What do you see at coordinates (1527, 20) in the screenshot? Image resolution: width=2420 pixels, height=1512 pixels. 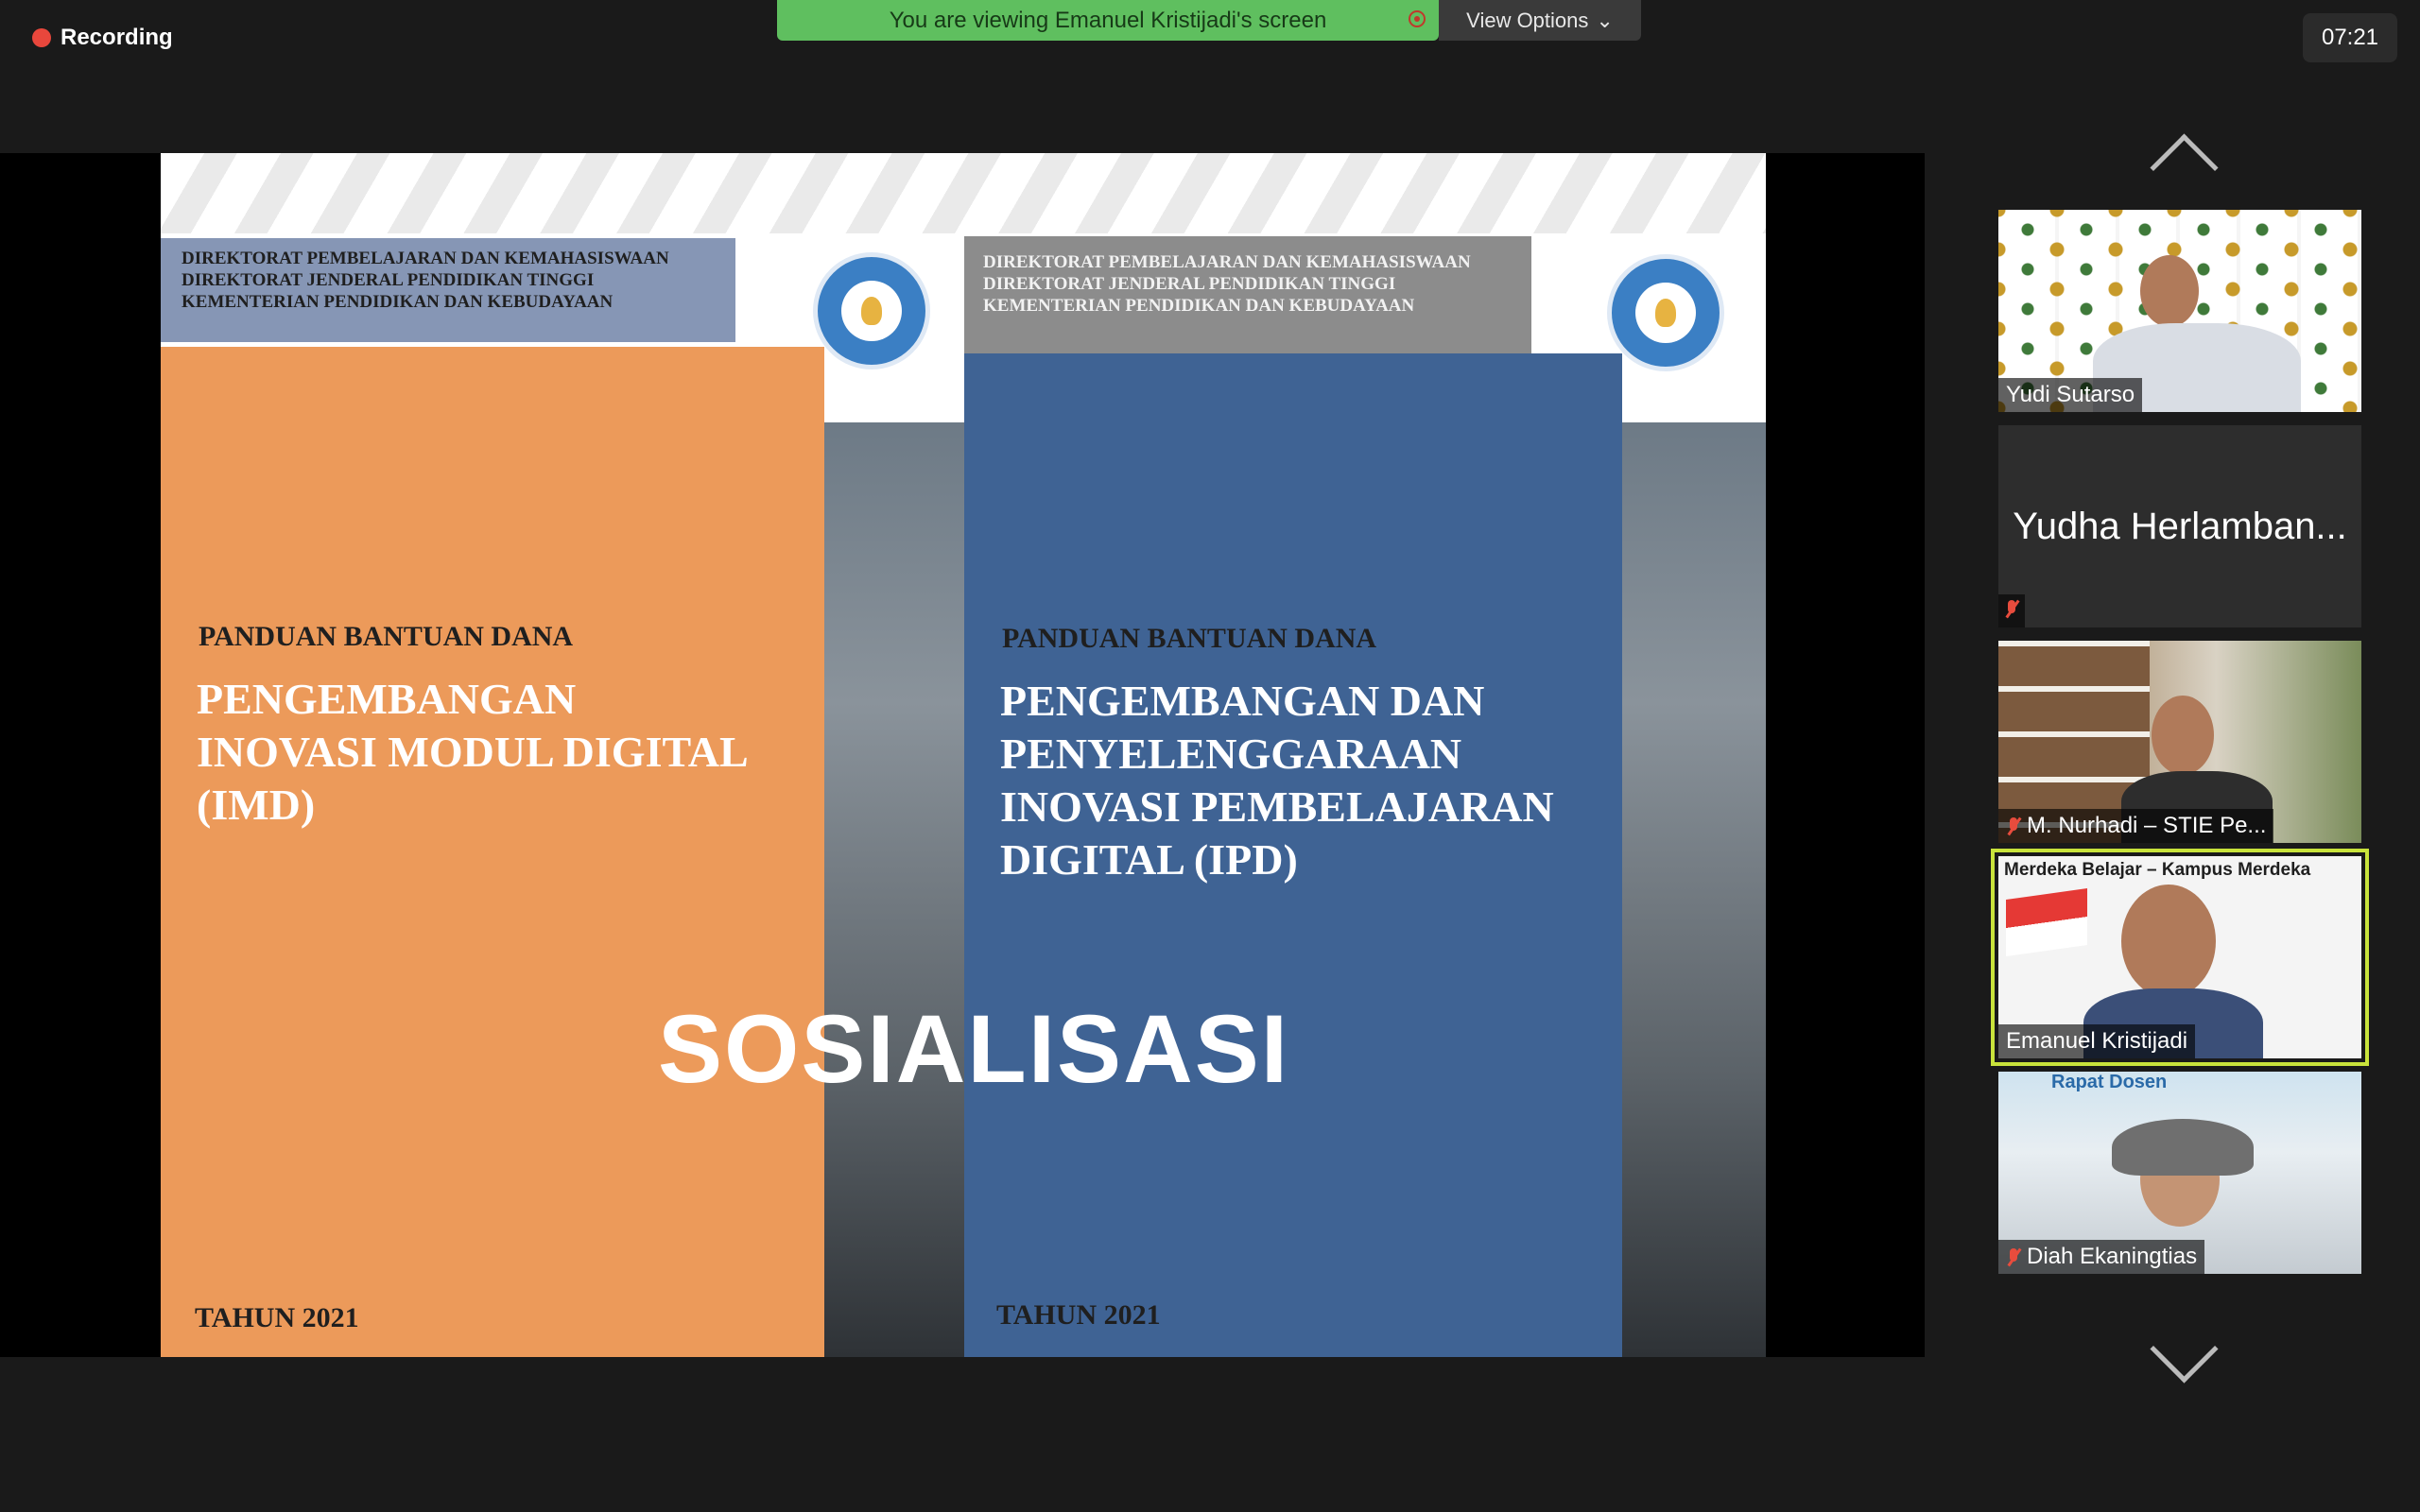 I see `view-options-label: View Options` at bounding box center [1527, 20].